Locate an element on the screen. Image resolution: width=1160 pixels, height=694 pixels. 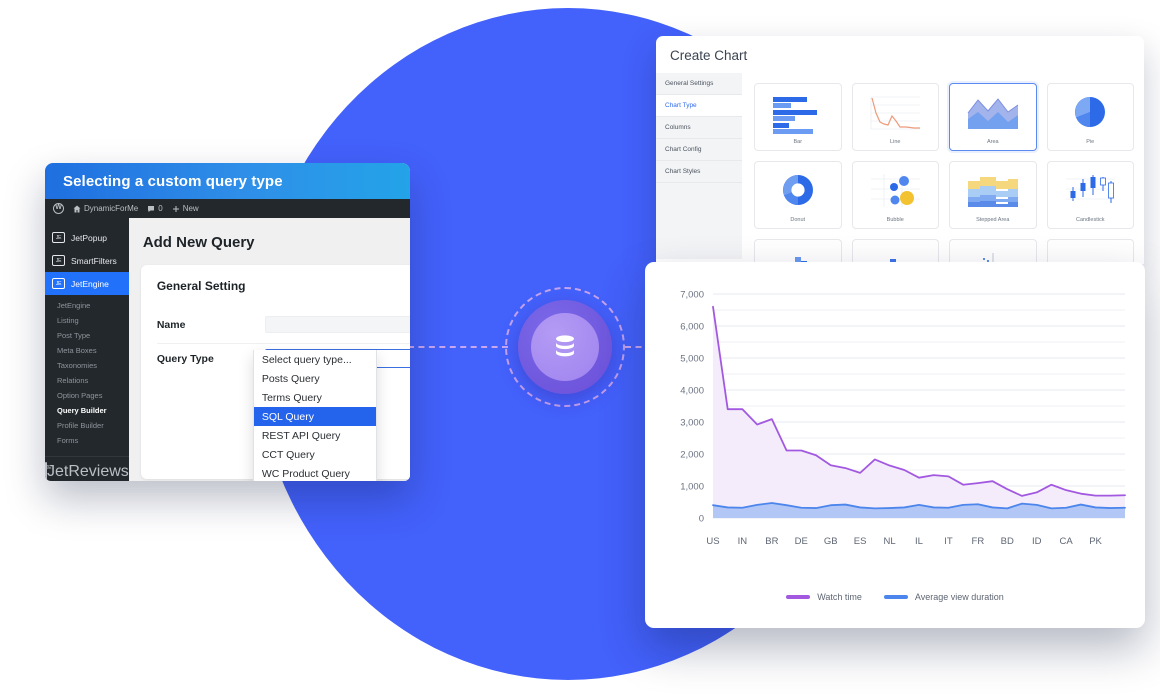
tab-general-settings: General Settings is located at coordinates (699, 84).